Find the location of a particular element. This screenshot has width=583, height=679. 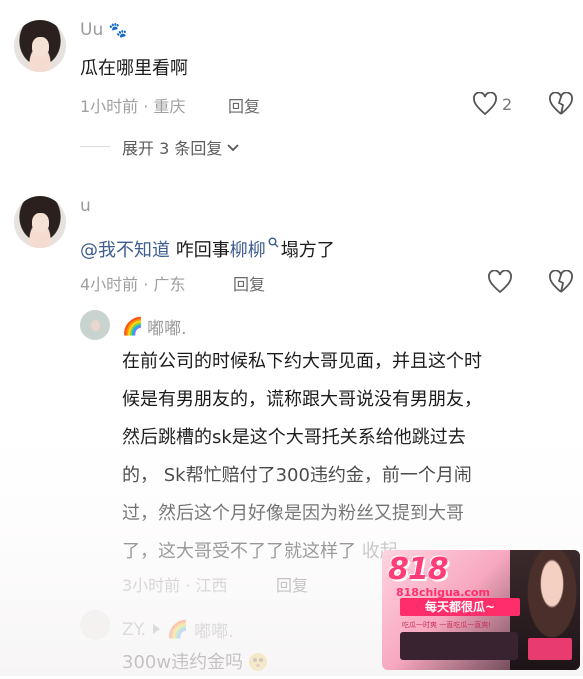

reply-location: 江西 is located at coordinates (211, 585).